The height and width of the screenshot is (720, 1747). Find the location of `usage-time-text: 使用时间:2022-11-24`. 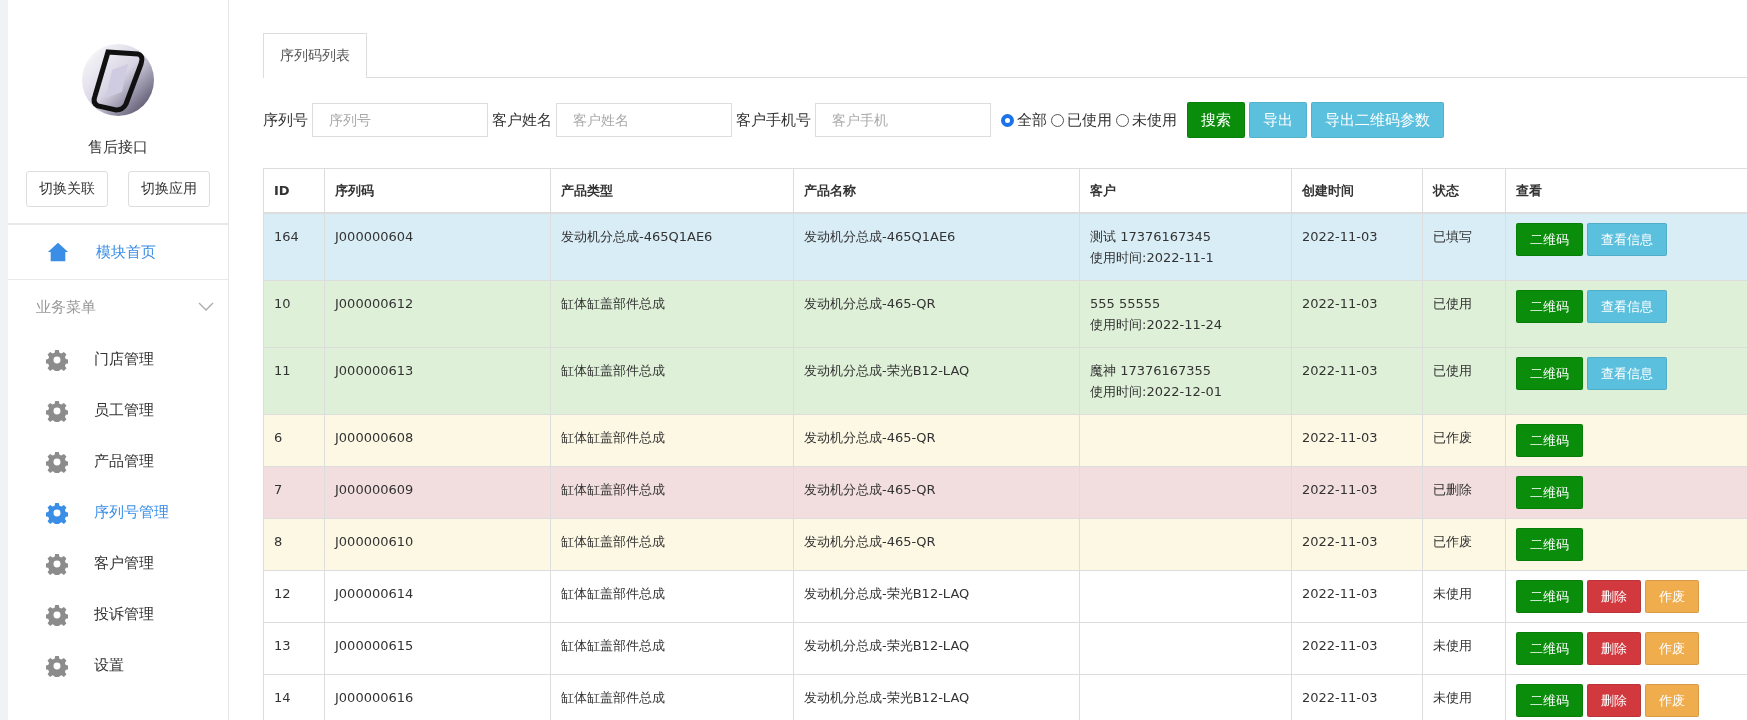

usage-time-text: 使用时间:2022-11-24 is located at coordinates (1156, 325).